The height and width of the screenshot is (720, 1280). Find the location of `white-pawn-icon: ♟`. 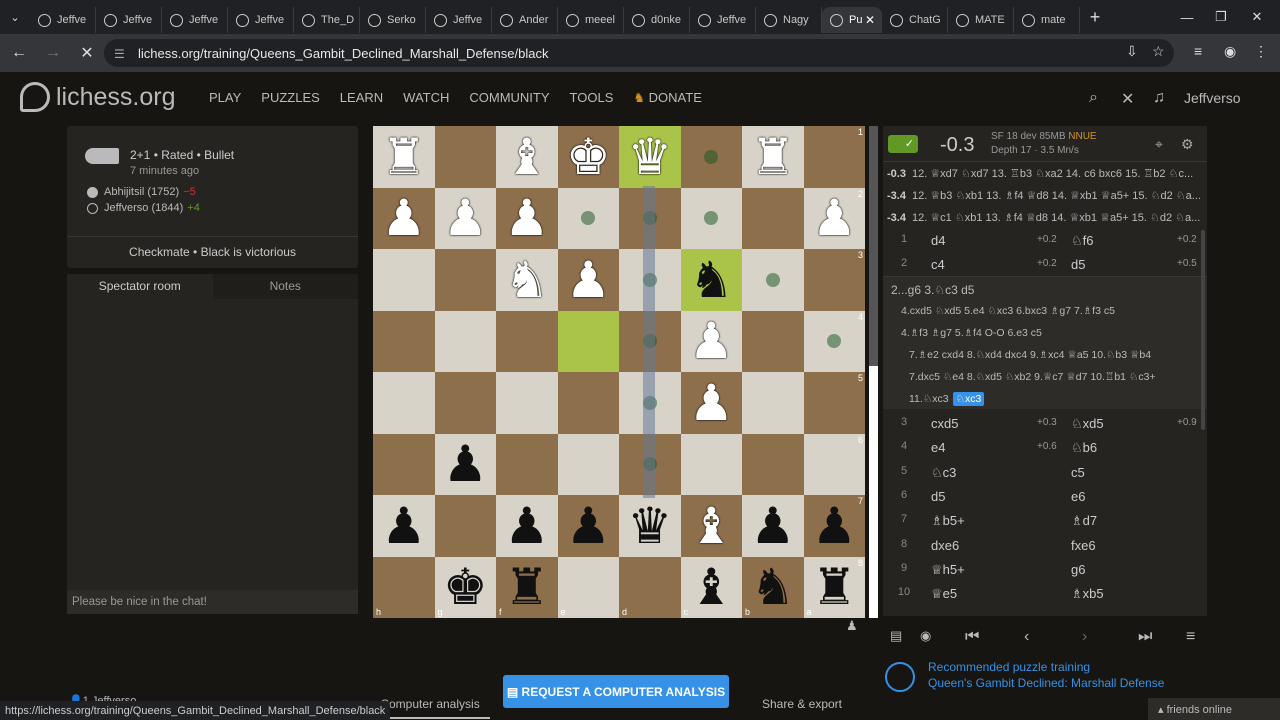

white-pawn-icon: ♟ is located at coordinates (834, 218).